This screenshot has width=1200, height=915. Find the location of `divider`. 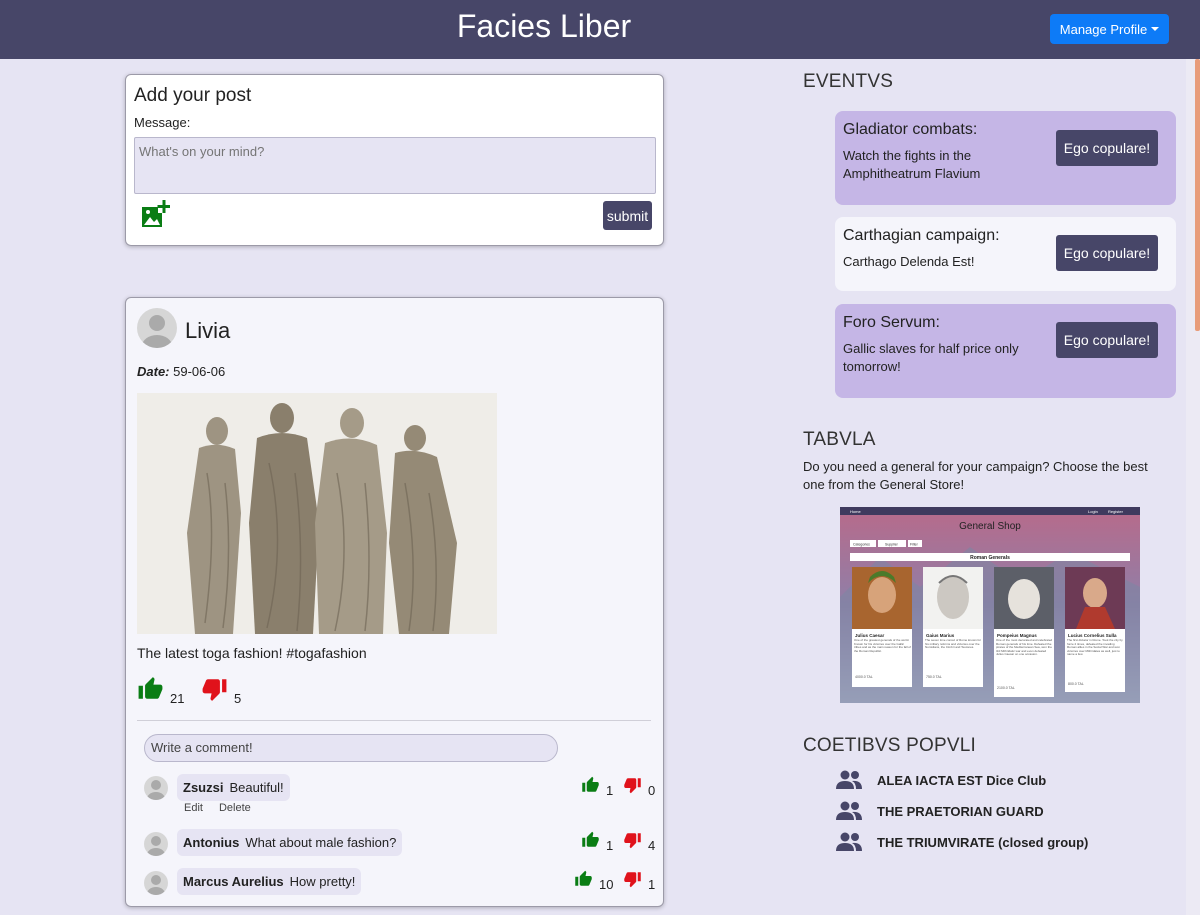

divider is located at coordinates (394, 720).